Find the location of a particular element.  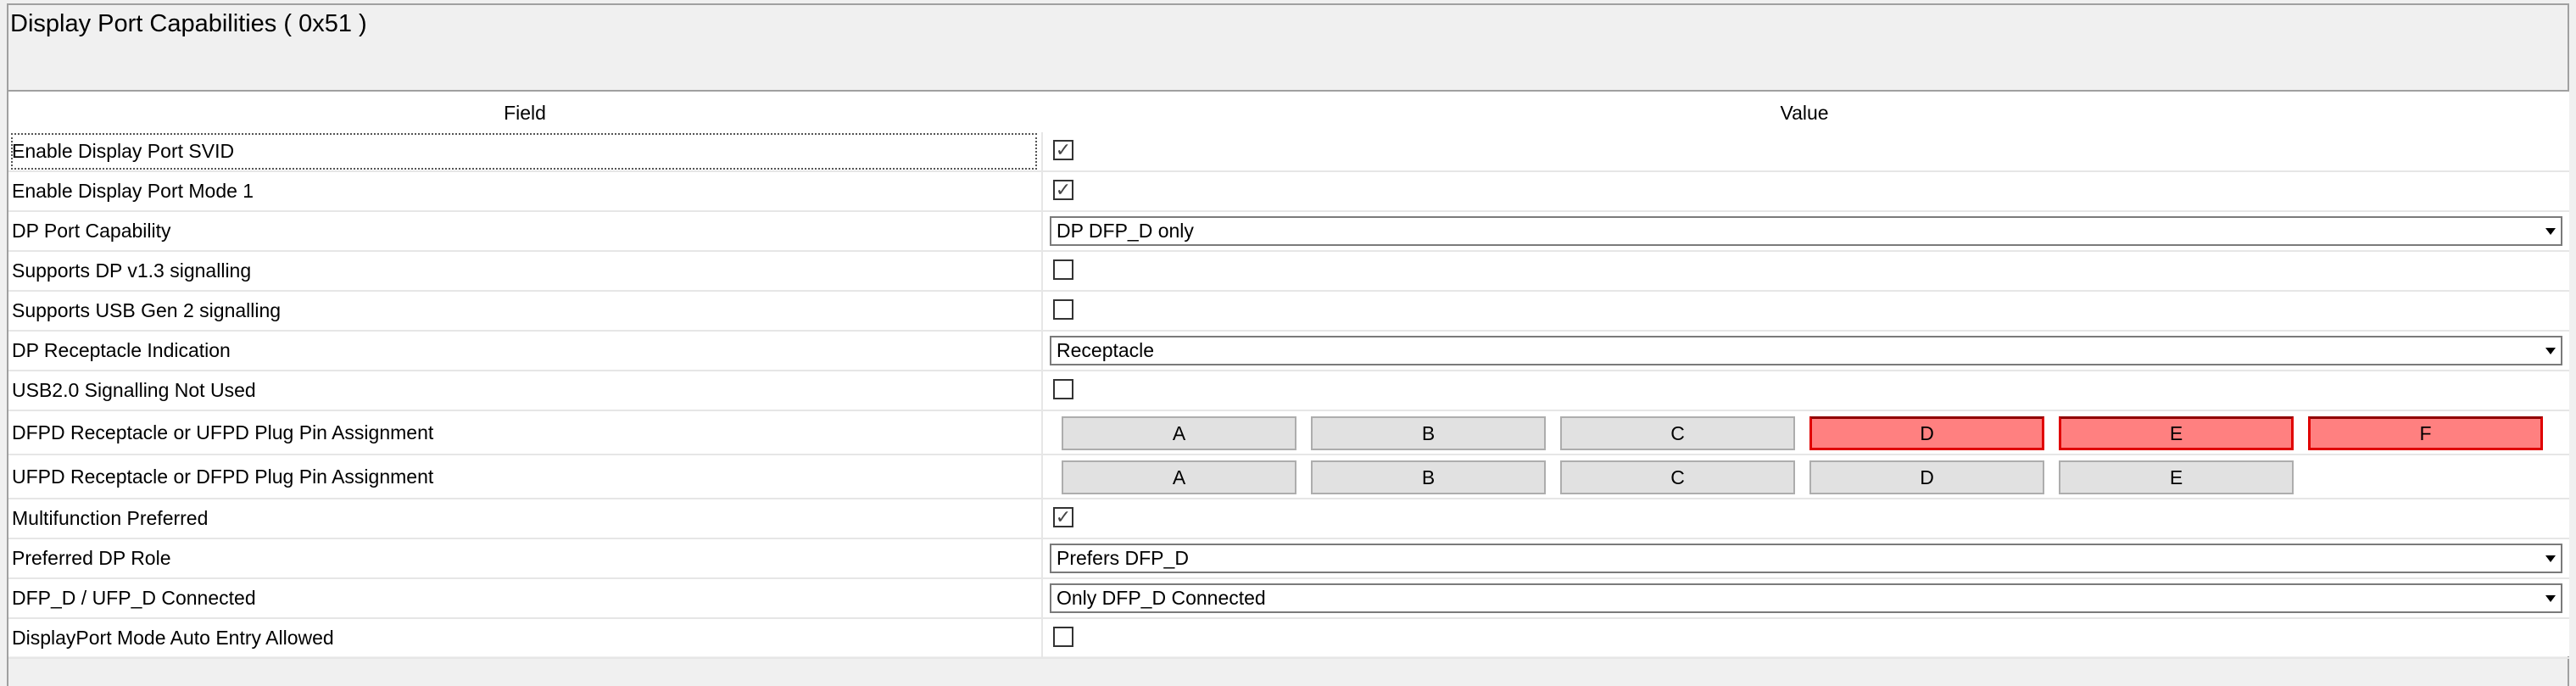

column-header-field: Field is located at coordinates (525, 113).